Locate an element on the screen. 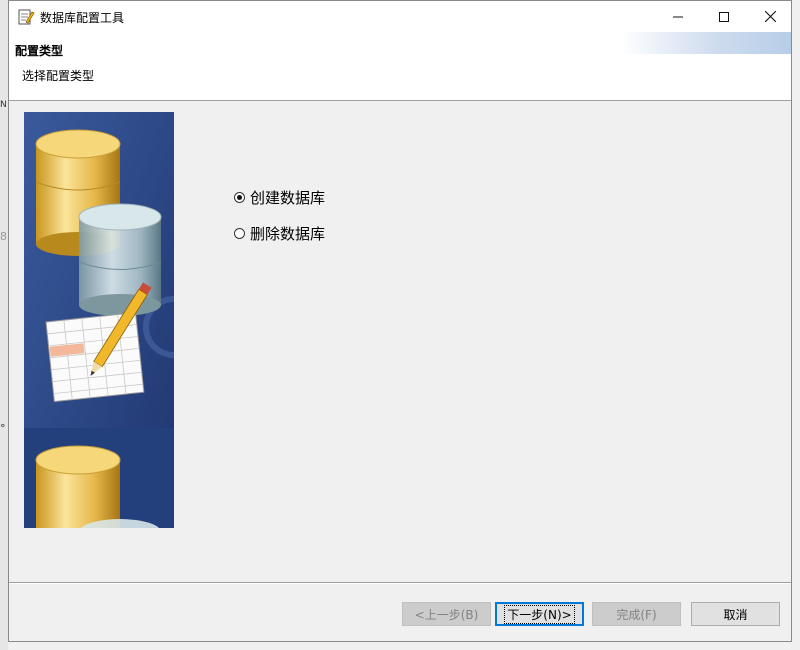 This screenshot has height=650, width=800. maximize-button is located at coordinates (724, 16).